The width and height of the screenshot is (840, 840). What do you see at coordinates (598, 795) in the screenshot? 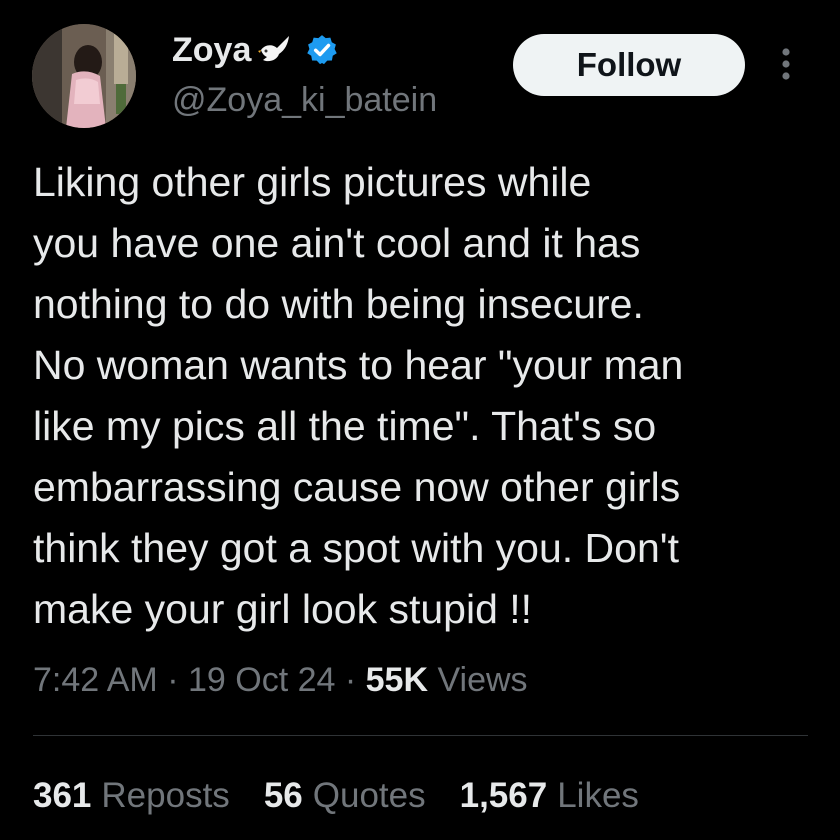
I see `likes-label: Likes` at bounding box center [598, 795].